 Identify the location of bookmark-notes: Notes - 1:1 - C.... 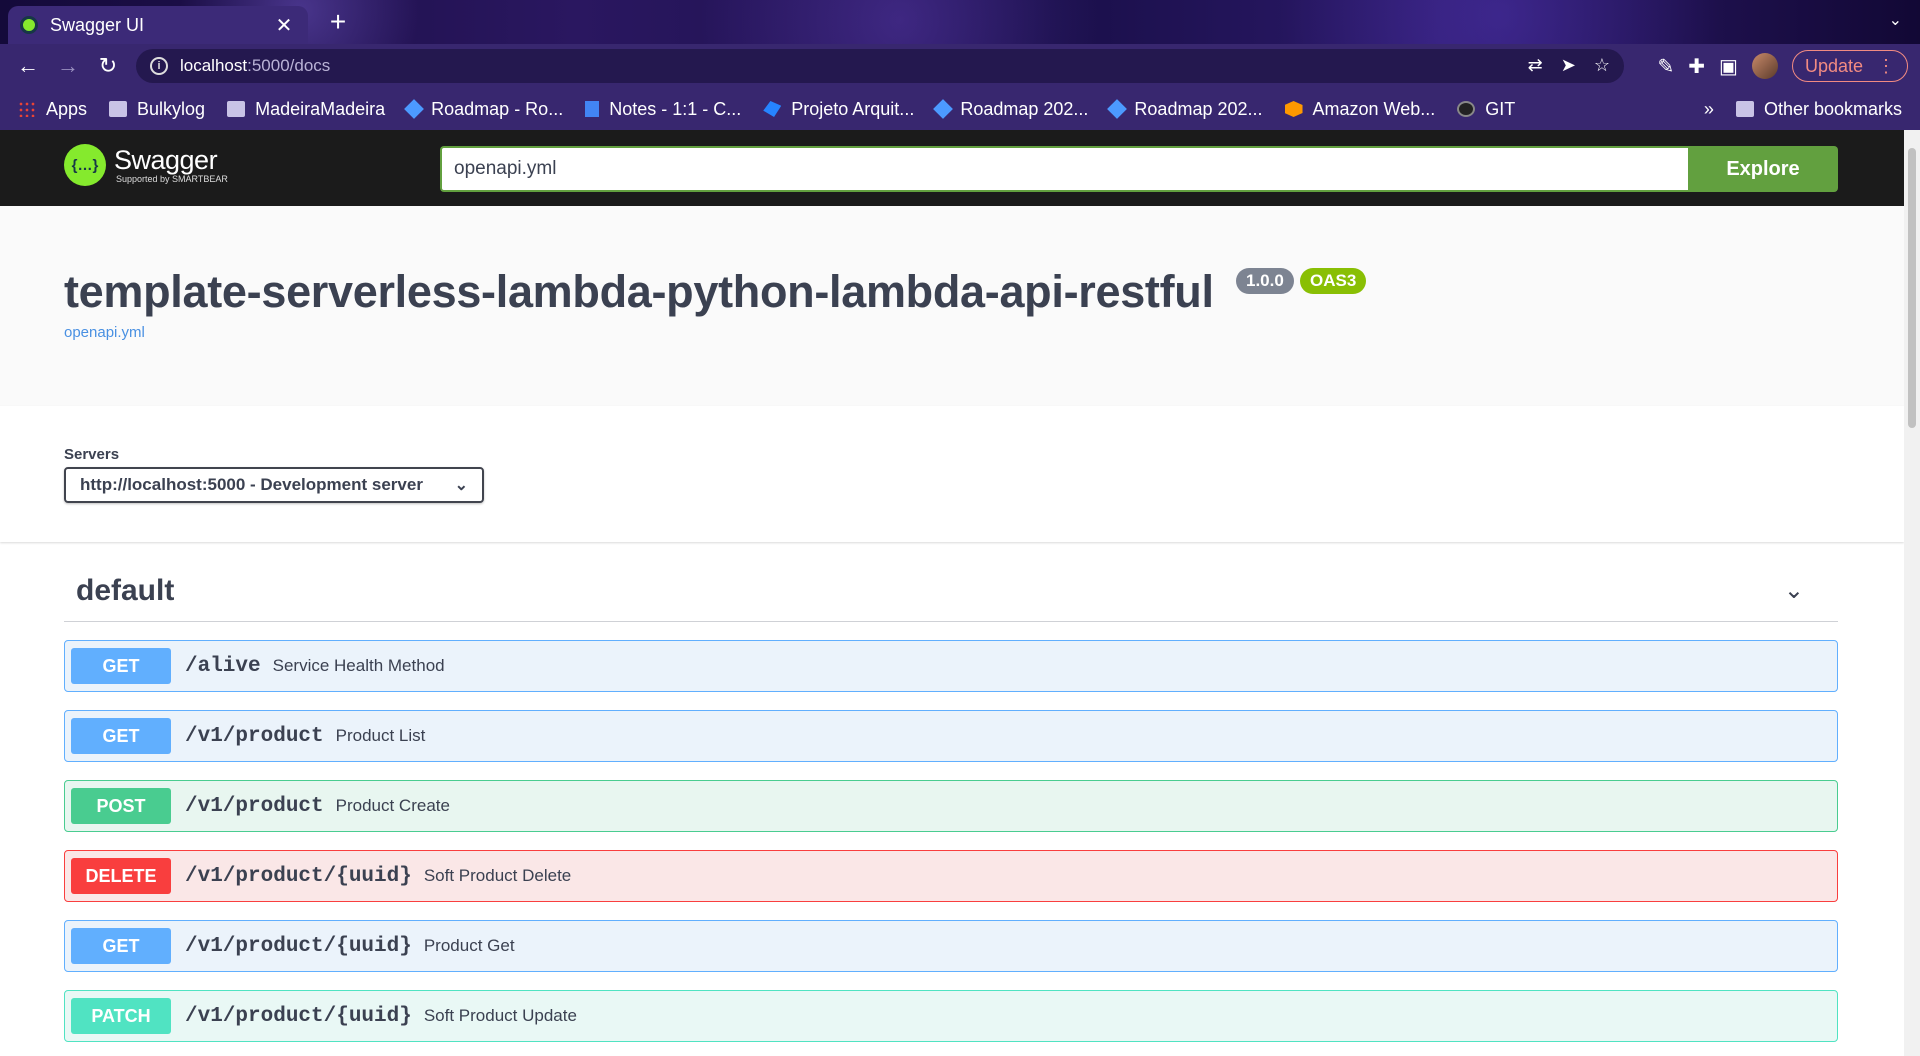
(663, 109).